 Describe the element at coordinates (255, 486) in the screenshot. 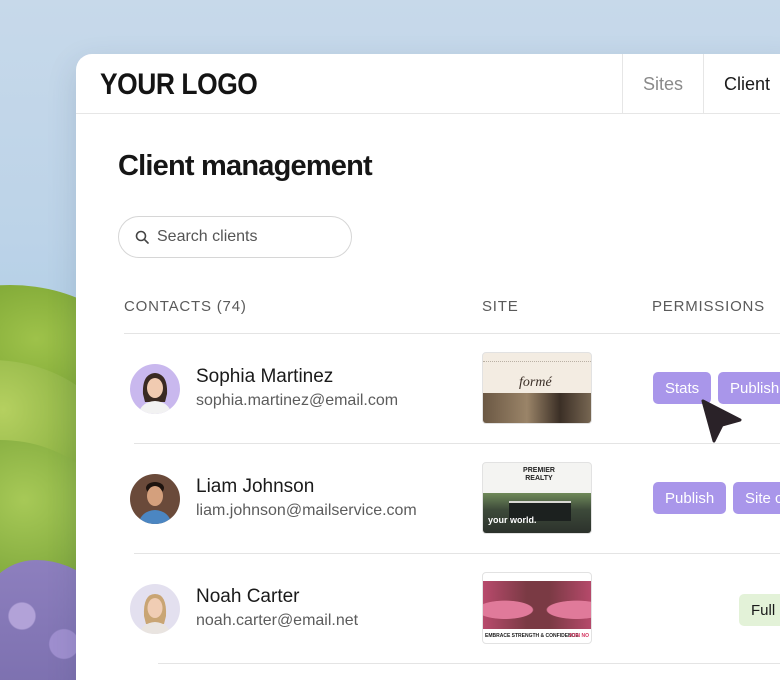

I see `contact-name: Liam Johnson` at that location.